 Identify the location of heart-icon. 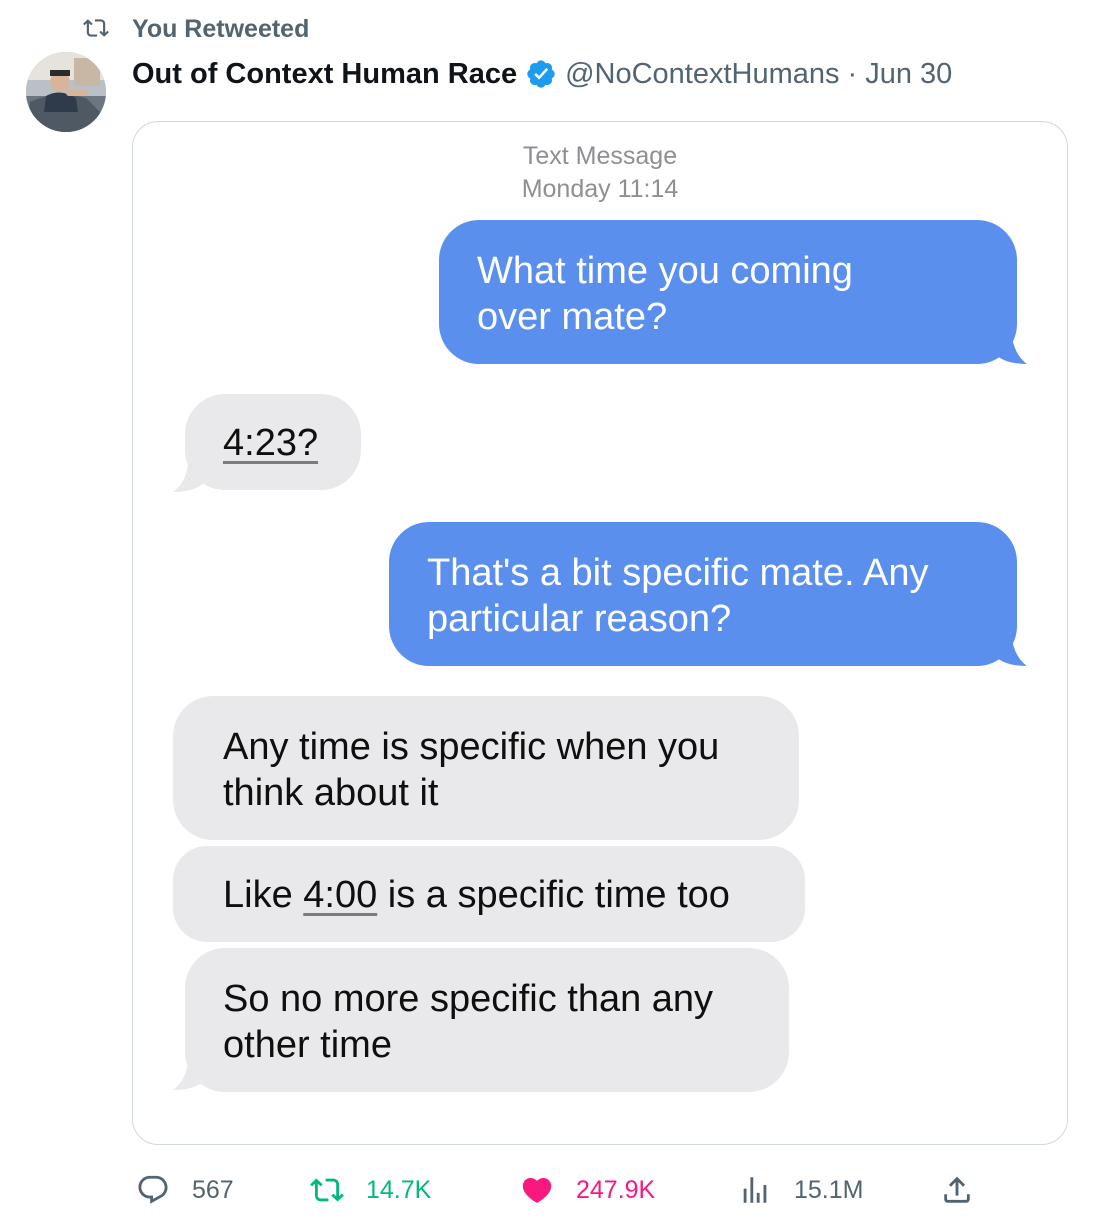
(537, 1190).